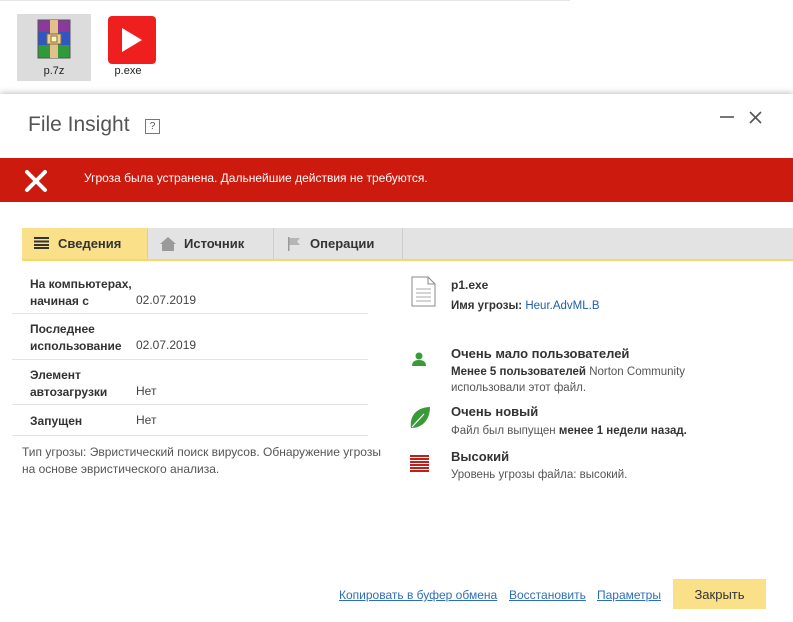 The width and height of the screenshot is (793, 622). Describe the element at coordinates (190, 337) in the screenshot. I see `details-row: Последнее использование 02.07.2019` at that location.